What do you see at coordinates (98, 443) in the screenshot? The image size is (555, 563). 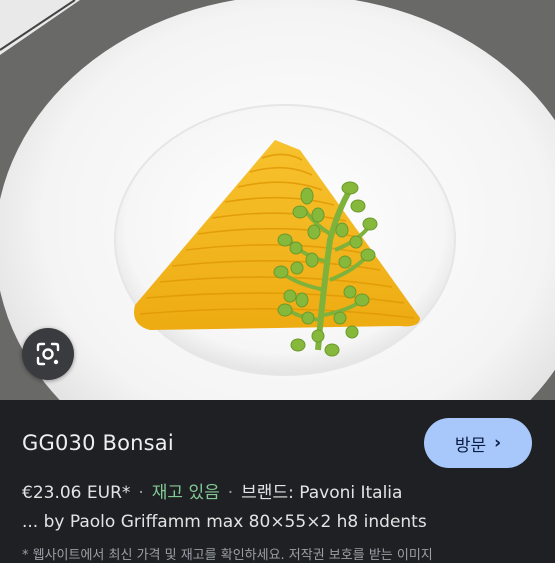 I see `product-title: GG030 Bonsai` at bounding box center [98, 443].